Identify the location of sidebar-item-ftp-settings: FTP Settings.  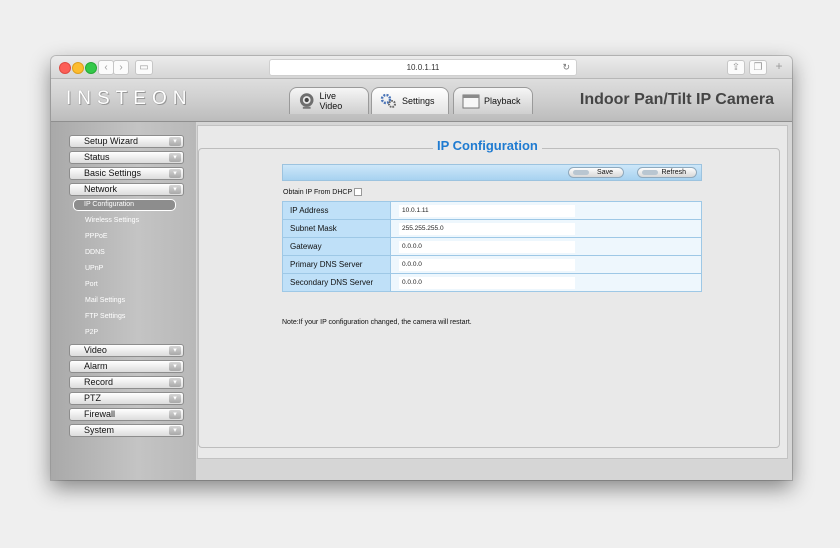
(105, 316).